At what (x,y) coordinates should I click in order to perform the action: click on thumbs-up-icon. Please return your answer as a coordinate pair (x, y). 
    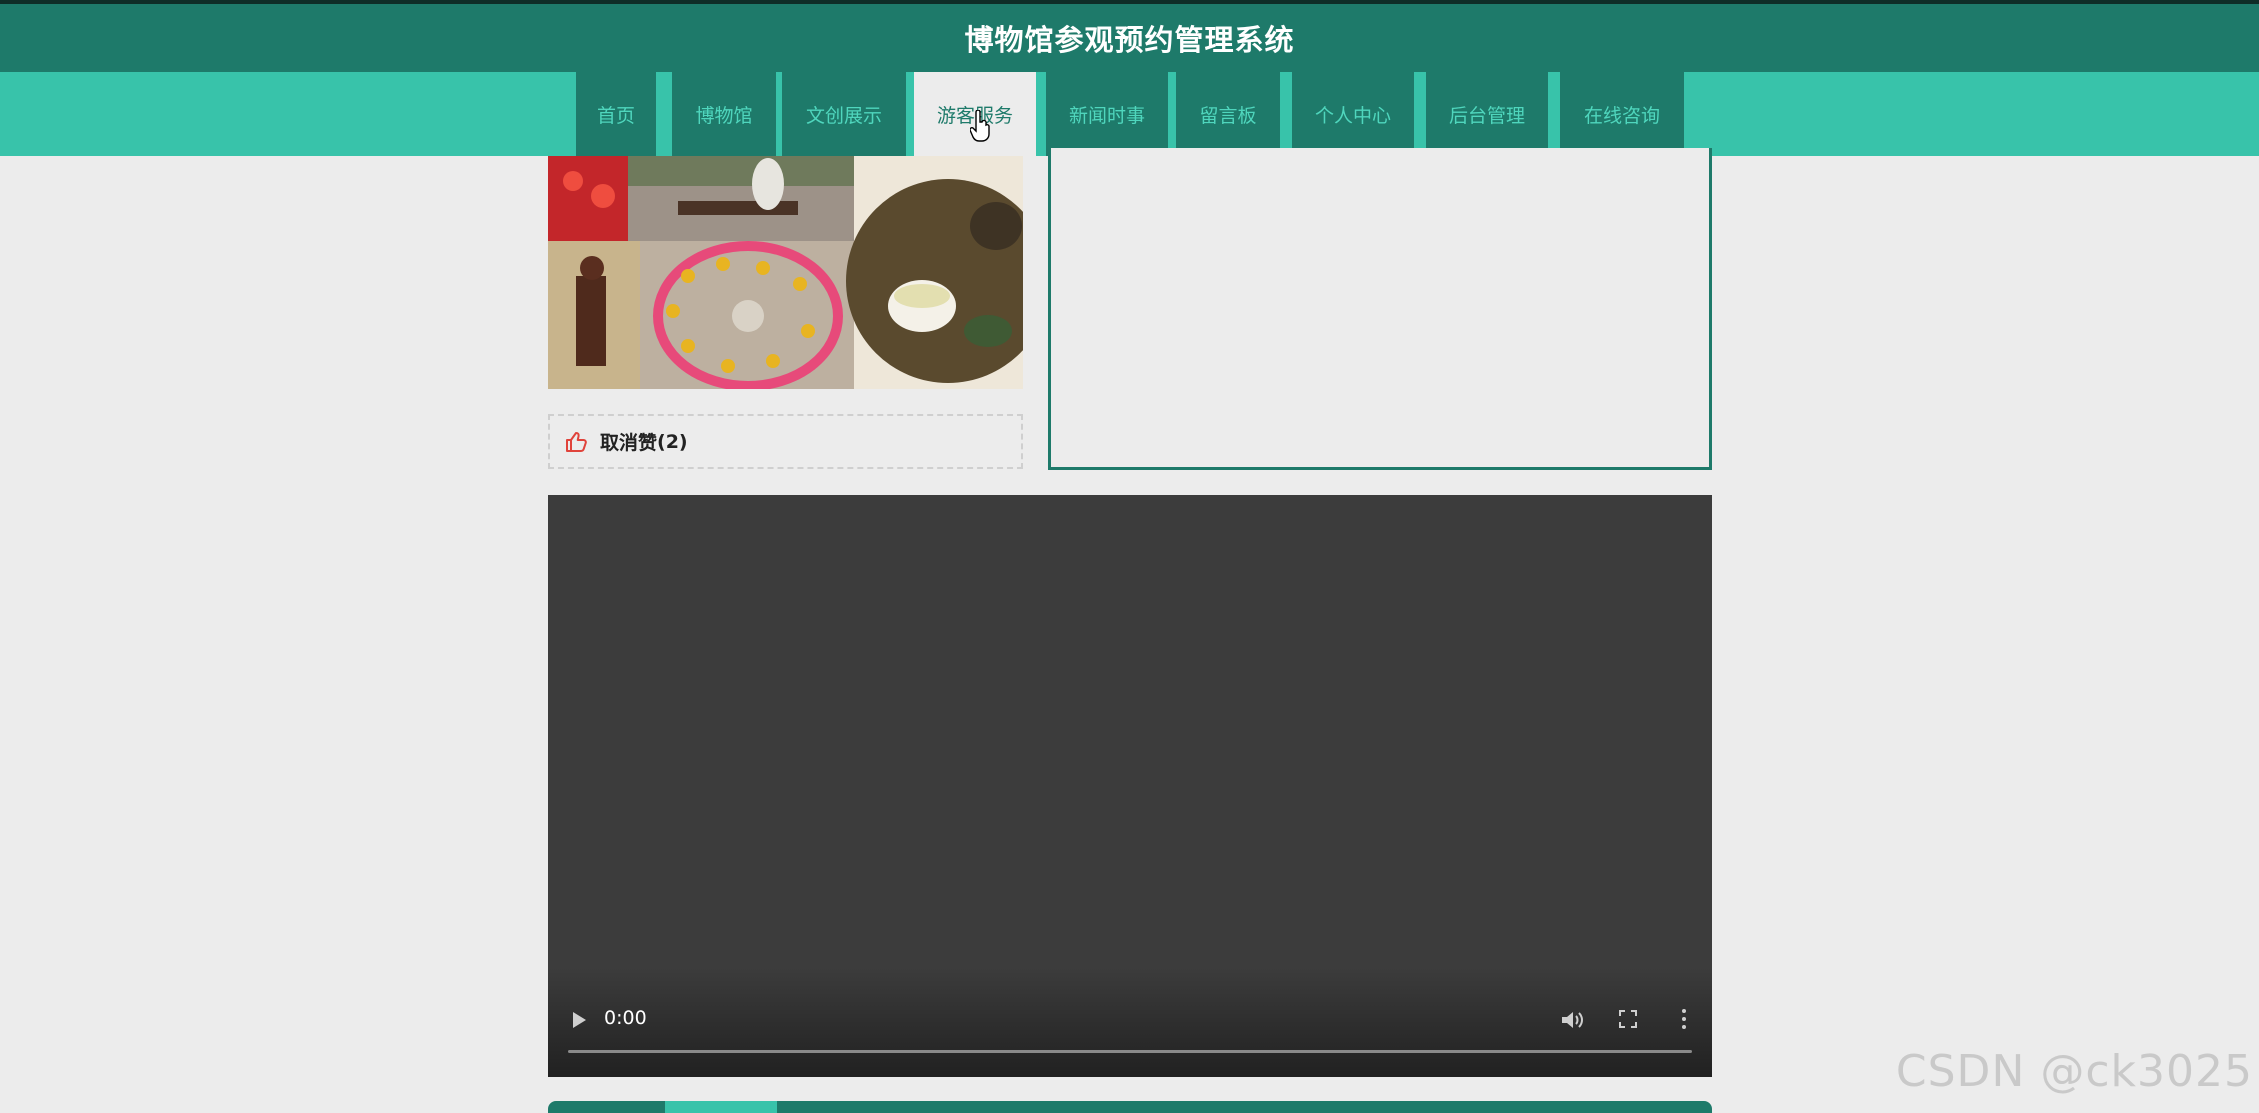
    Looking at the image, I should click on (576, 441).